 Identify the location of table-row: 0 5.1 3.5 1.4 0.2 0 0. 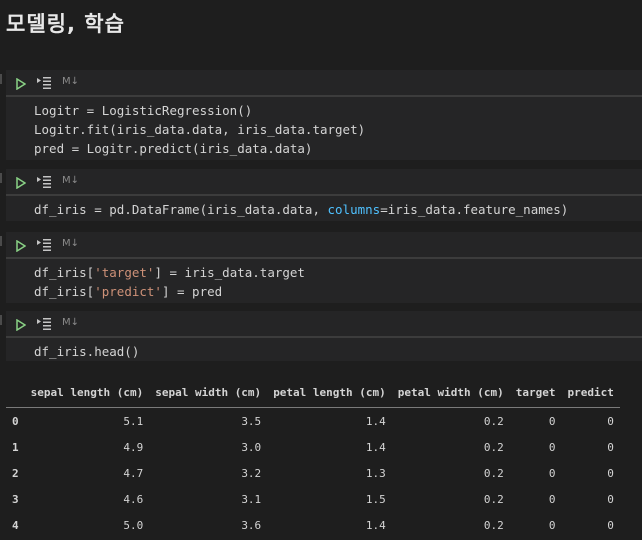
(313, 421).